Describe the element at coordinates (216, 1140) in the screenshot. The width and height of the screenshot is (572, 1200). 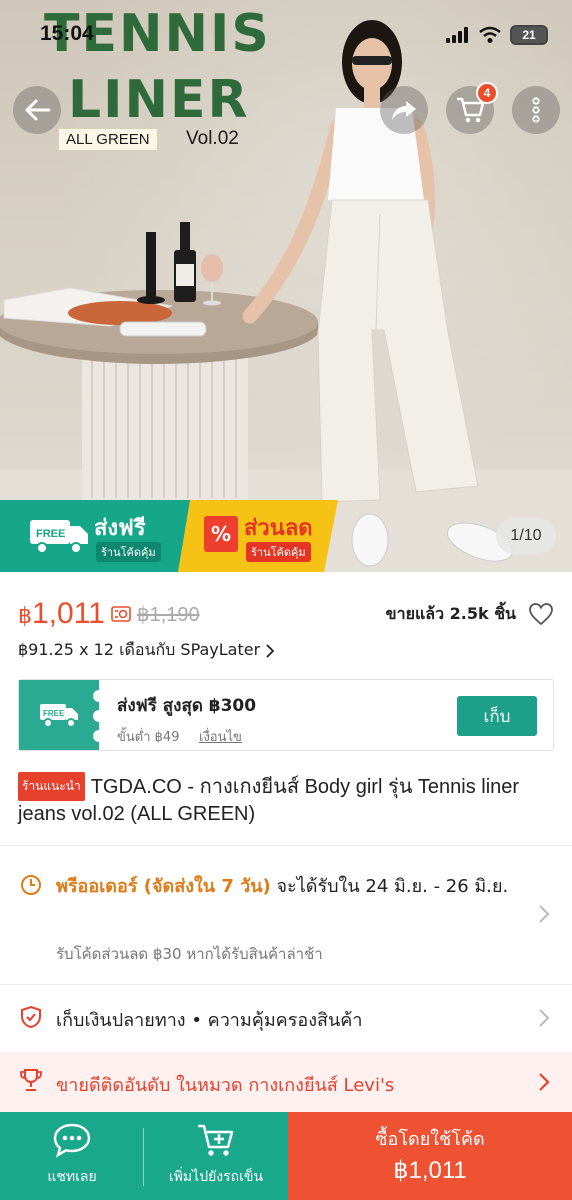
I see `cart-add-icon` at that location.